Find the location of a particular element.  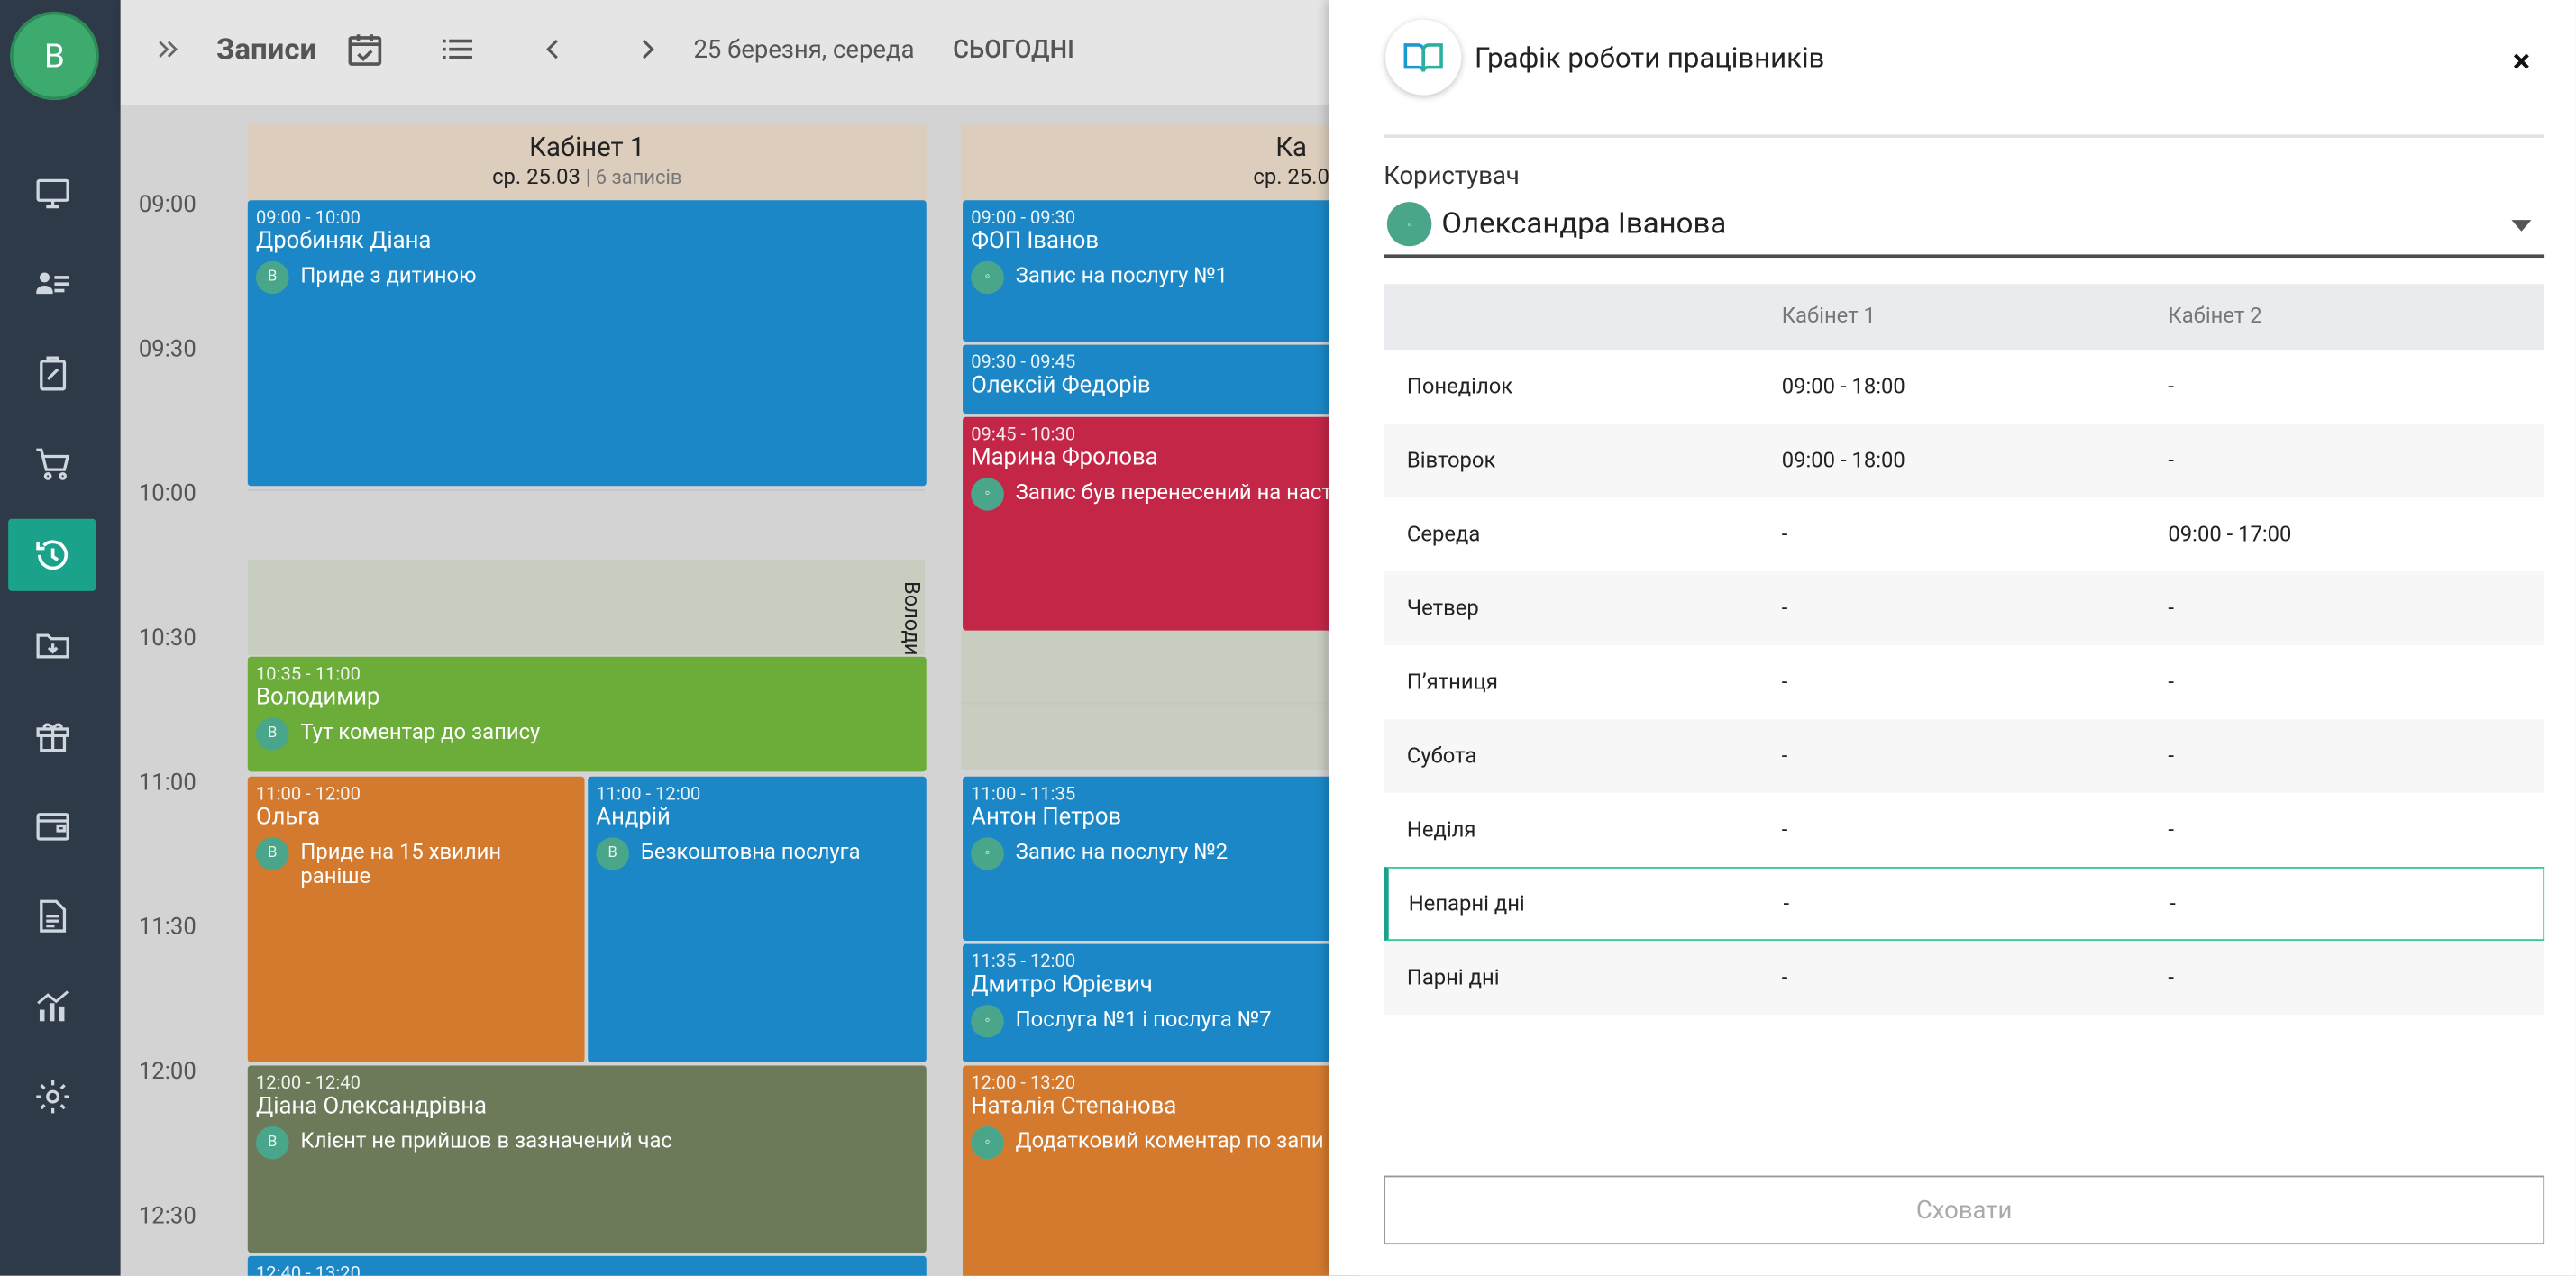

divider is located at coordinates (1964, 136).